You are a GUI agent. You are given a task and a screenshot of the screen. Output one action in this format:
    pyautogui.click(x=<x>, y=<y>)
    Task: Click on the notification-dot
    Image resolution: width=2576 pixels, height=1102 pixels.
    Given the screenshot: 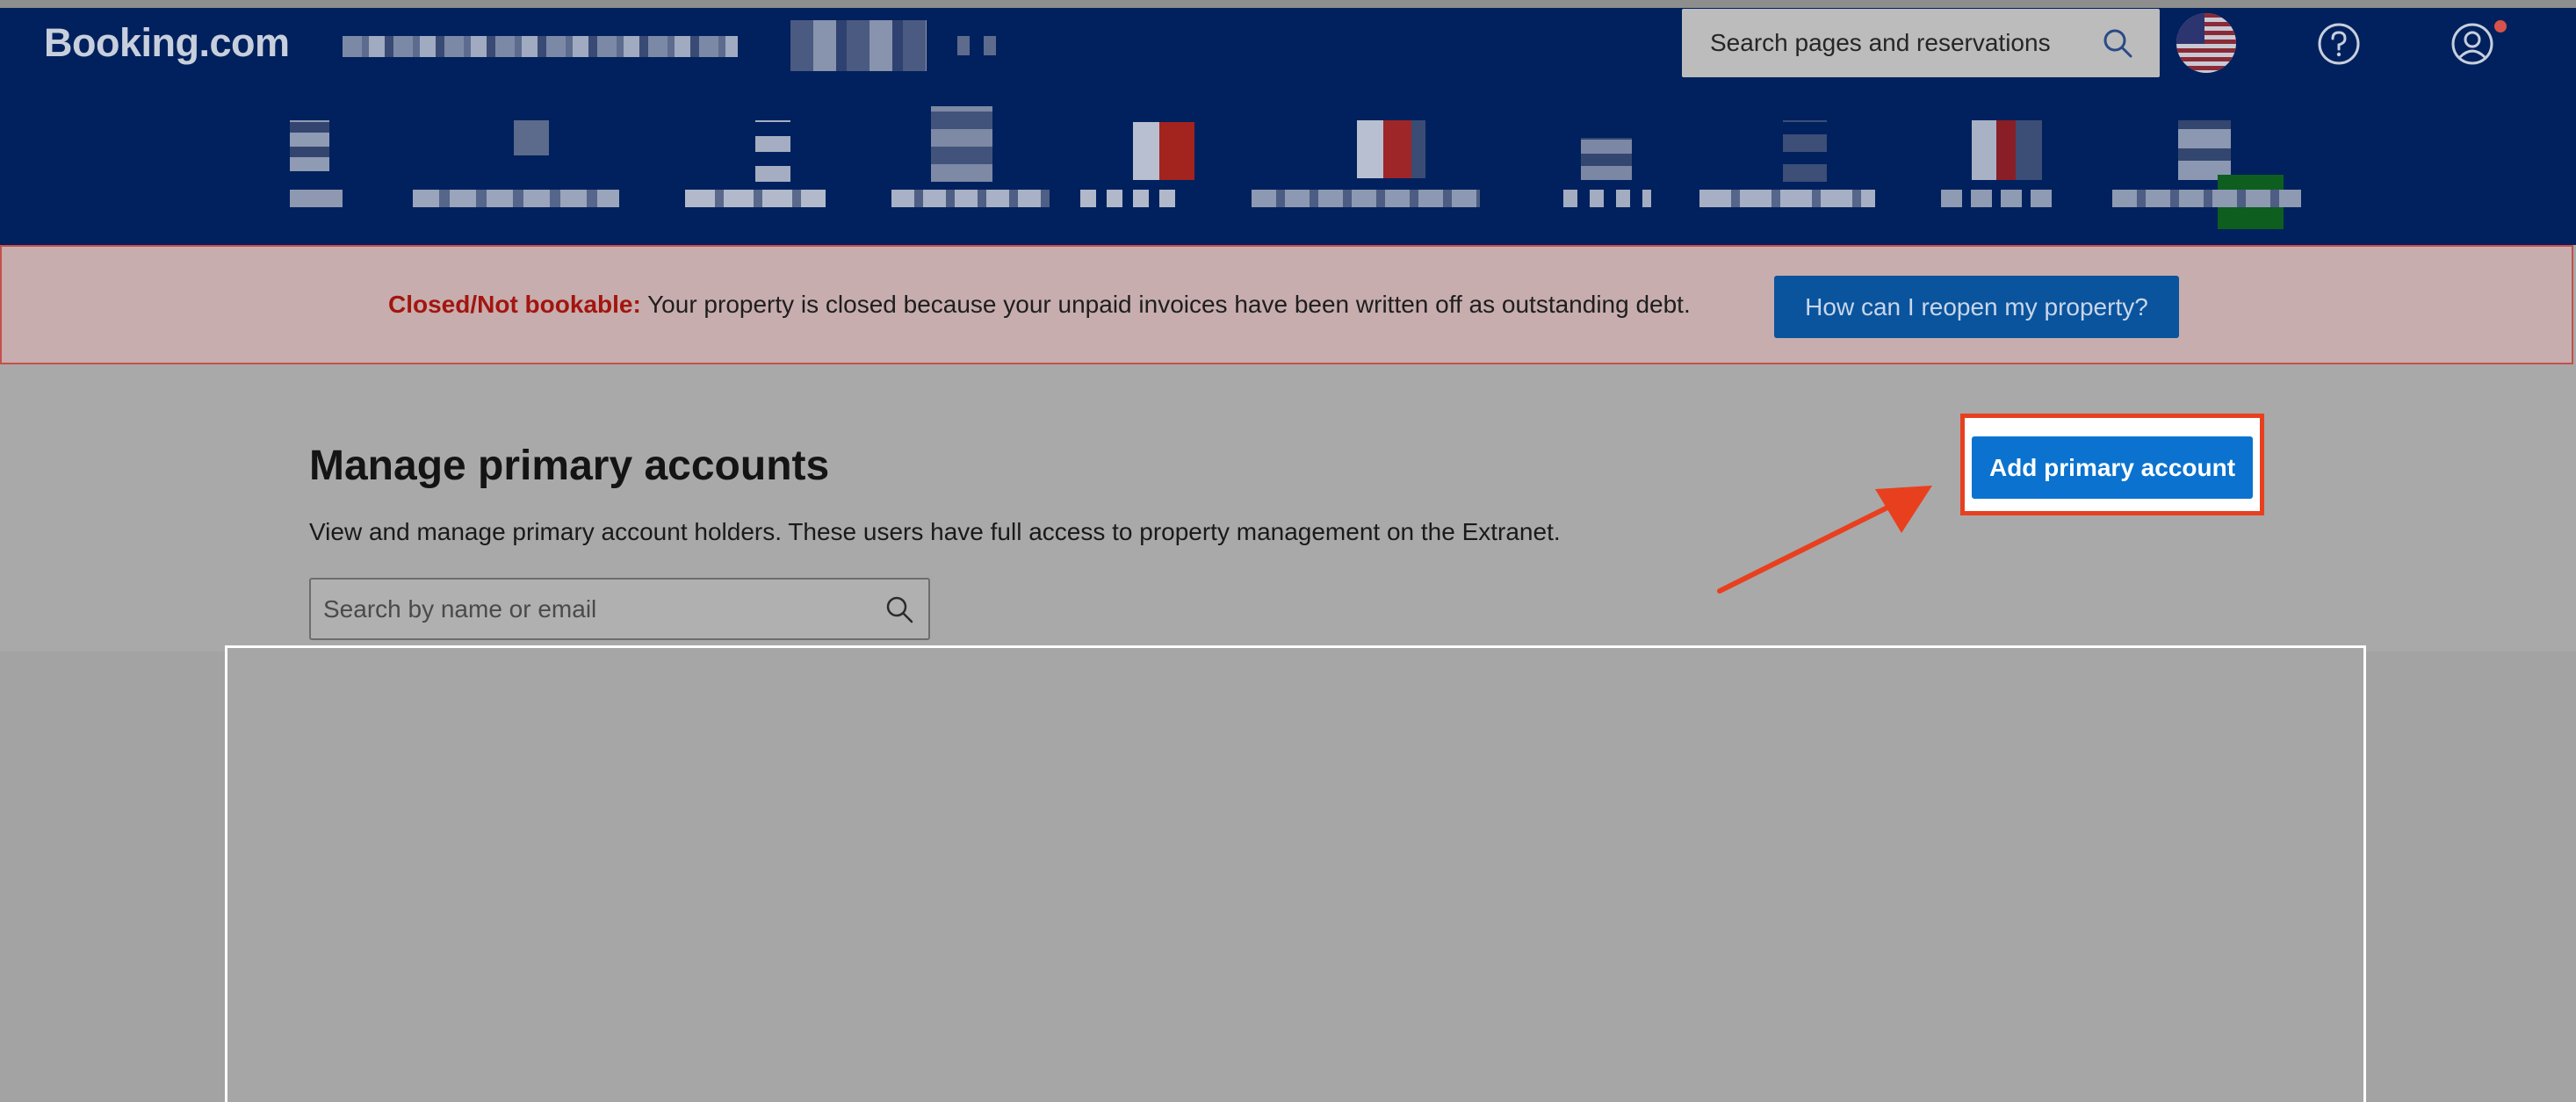 What is the action you would take?
    pyautogui.click(x=2500, y=26)
    